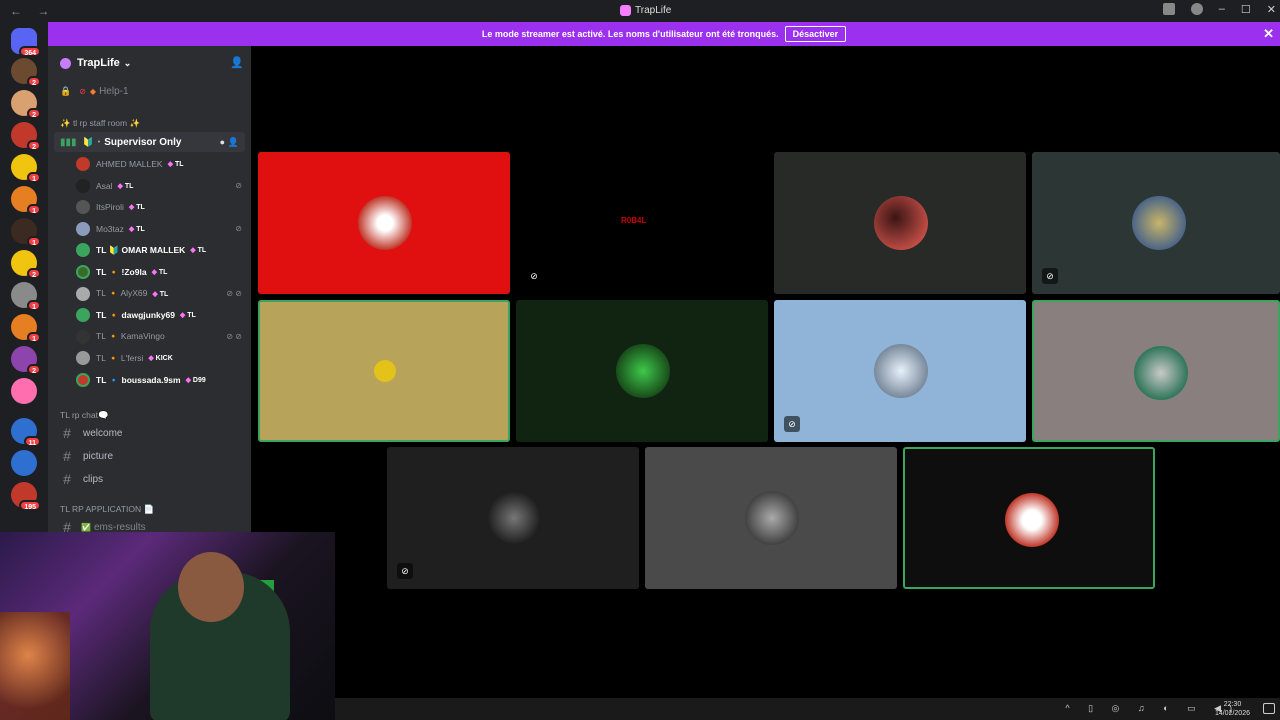 The height and width of the screenshot is (720, 1280). I want to click on guild-name: TrapLife, so click(98, 63).